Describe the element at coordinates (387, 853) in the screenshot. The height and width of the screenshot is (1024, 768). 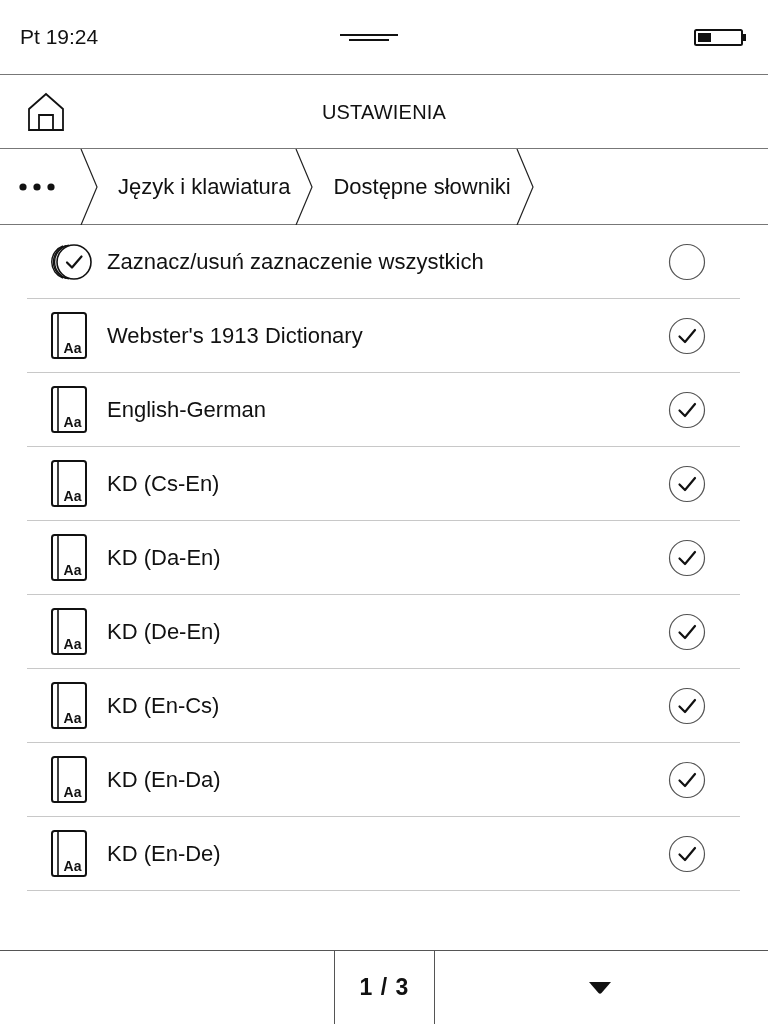
I see `dictionary-name: KD (En-De)` at that location.